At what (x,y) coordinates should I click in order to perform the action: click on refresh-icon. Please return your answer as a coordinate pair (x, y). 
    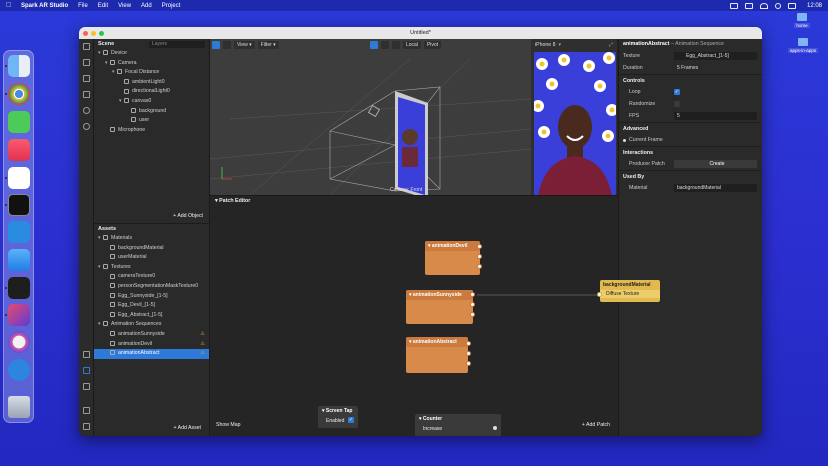
    Looking at the image, I should click on (86, 110).